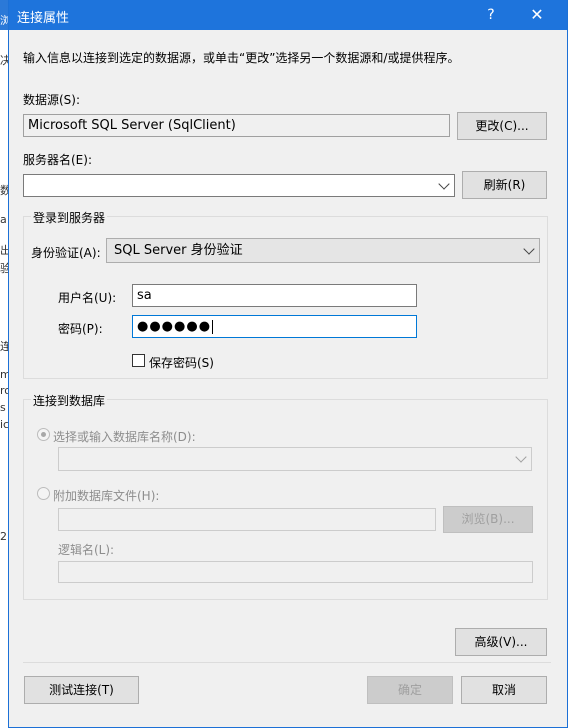 Image resolution: width=568 pixels, height=728 pixels. Describe the element at coordinates (43, 18) in the screenshot. I see `dialog-title: 连接属性` at that location.